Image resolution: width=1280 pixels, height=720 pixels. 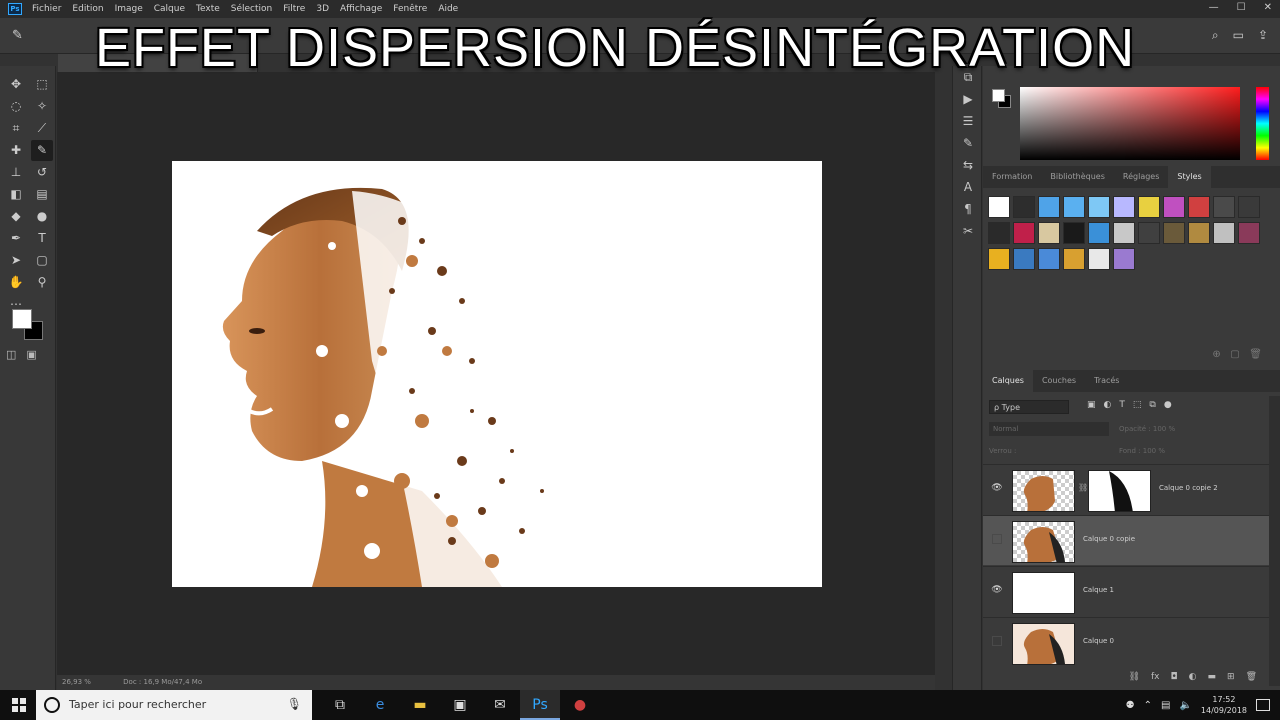 I want to click on layer-name: Calque 0, so click(x=1098, y=641).